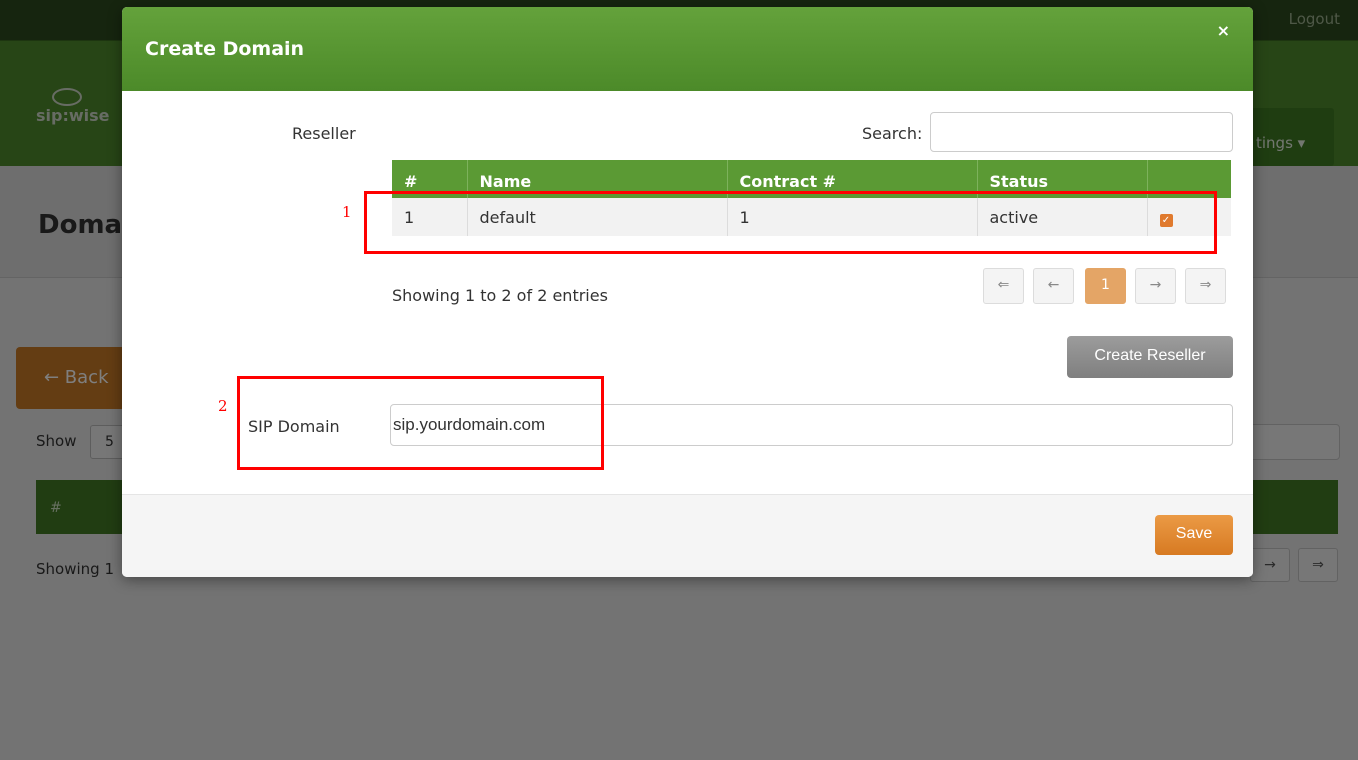 Image resolution: width=1358 pixels, height=760 pixels. I want to click on search-label: Search:, so click(892, 133).